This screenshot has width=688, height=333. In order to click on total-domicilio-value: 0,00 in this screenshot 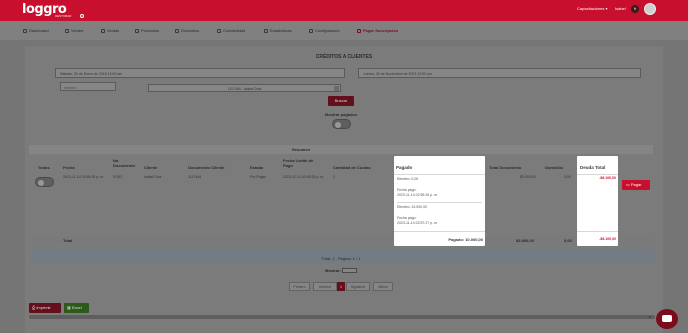, I will do `click(568, 240)`.